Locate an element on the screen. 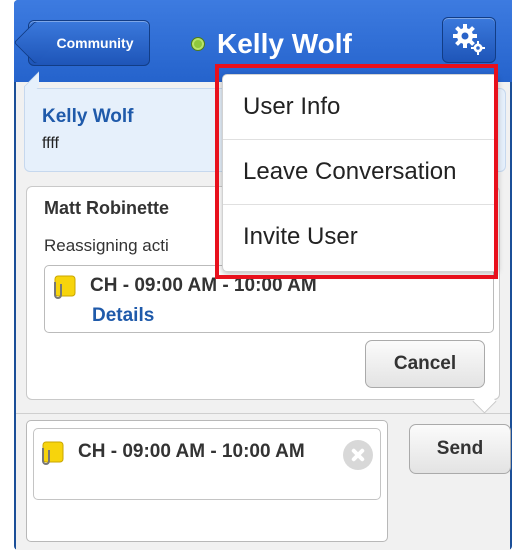 The image size is (512, 556). self-message-text: Reassigning acti is located at coordinates (106, 245).